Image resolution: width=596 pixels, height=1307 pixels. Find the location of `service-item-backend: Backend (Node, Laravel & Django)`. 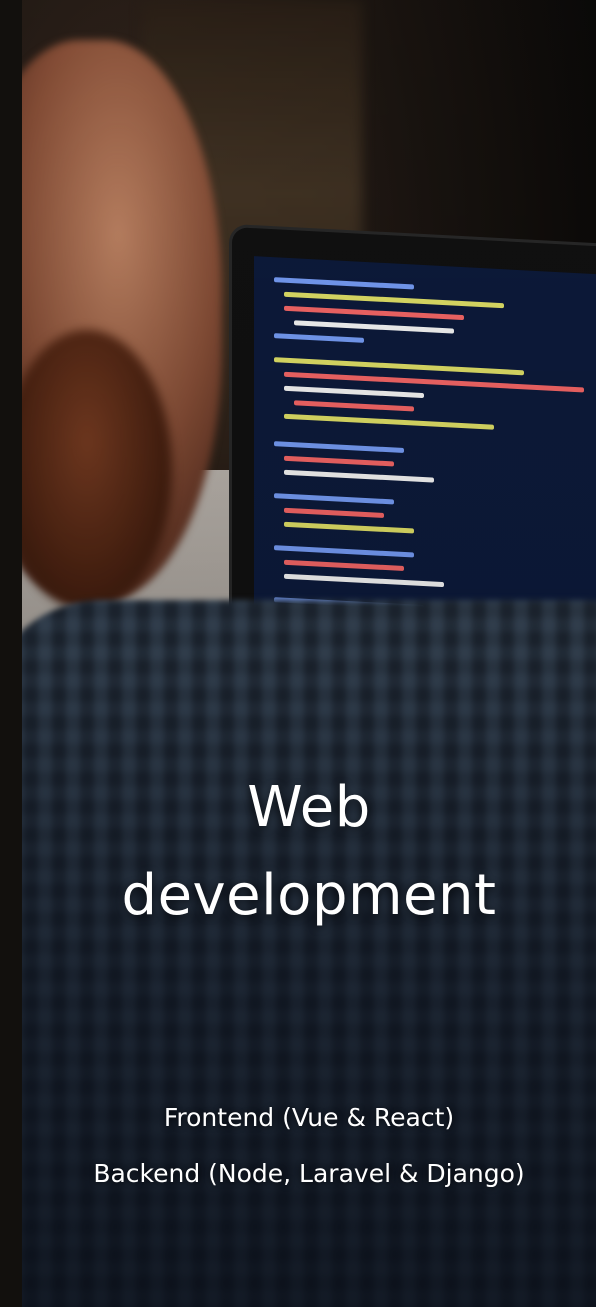

service-item-backend: Backend (Node, Laravel & Django) is located at coordinates (309, 1173).